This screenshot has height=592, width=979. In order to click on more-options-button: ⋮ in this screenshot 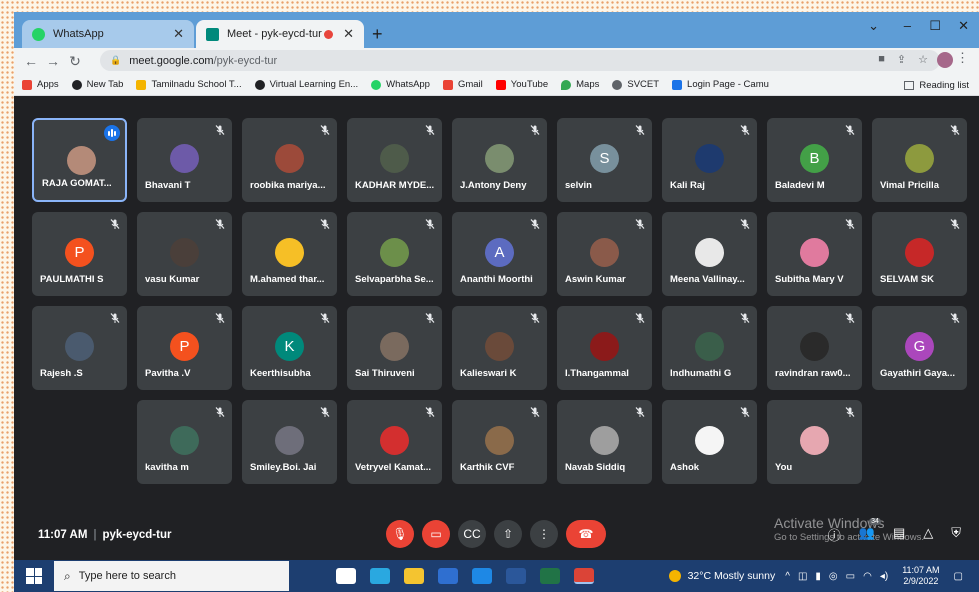, I will do `click(544, 534)`.